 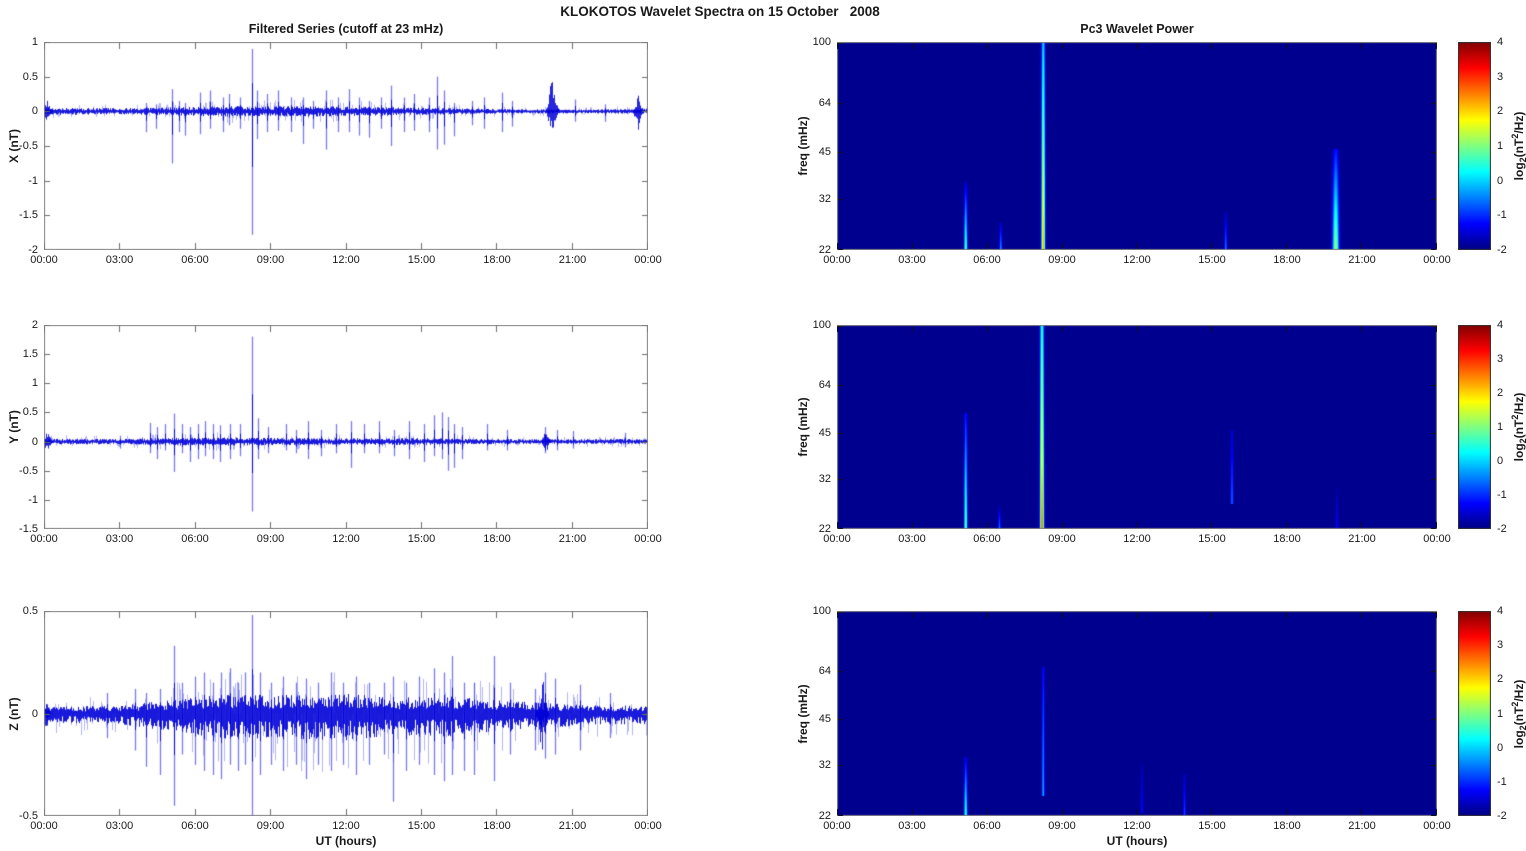 I want to click on colorbar-middle, so click(x=1474, y=427).